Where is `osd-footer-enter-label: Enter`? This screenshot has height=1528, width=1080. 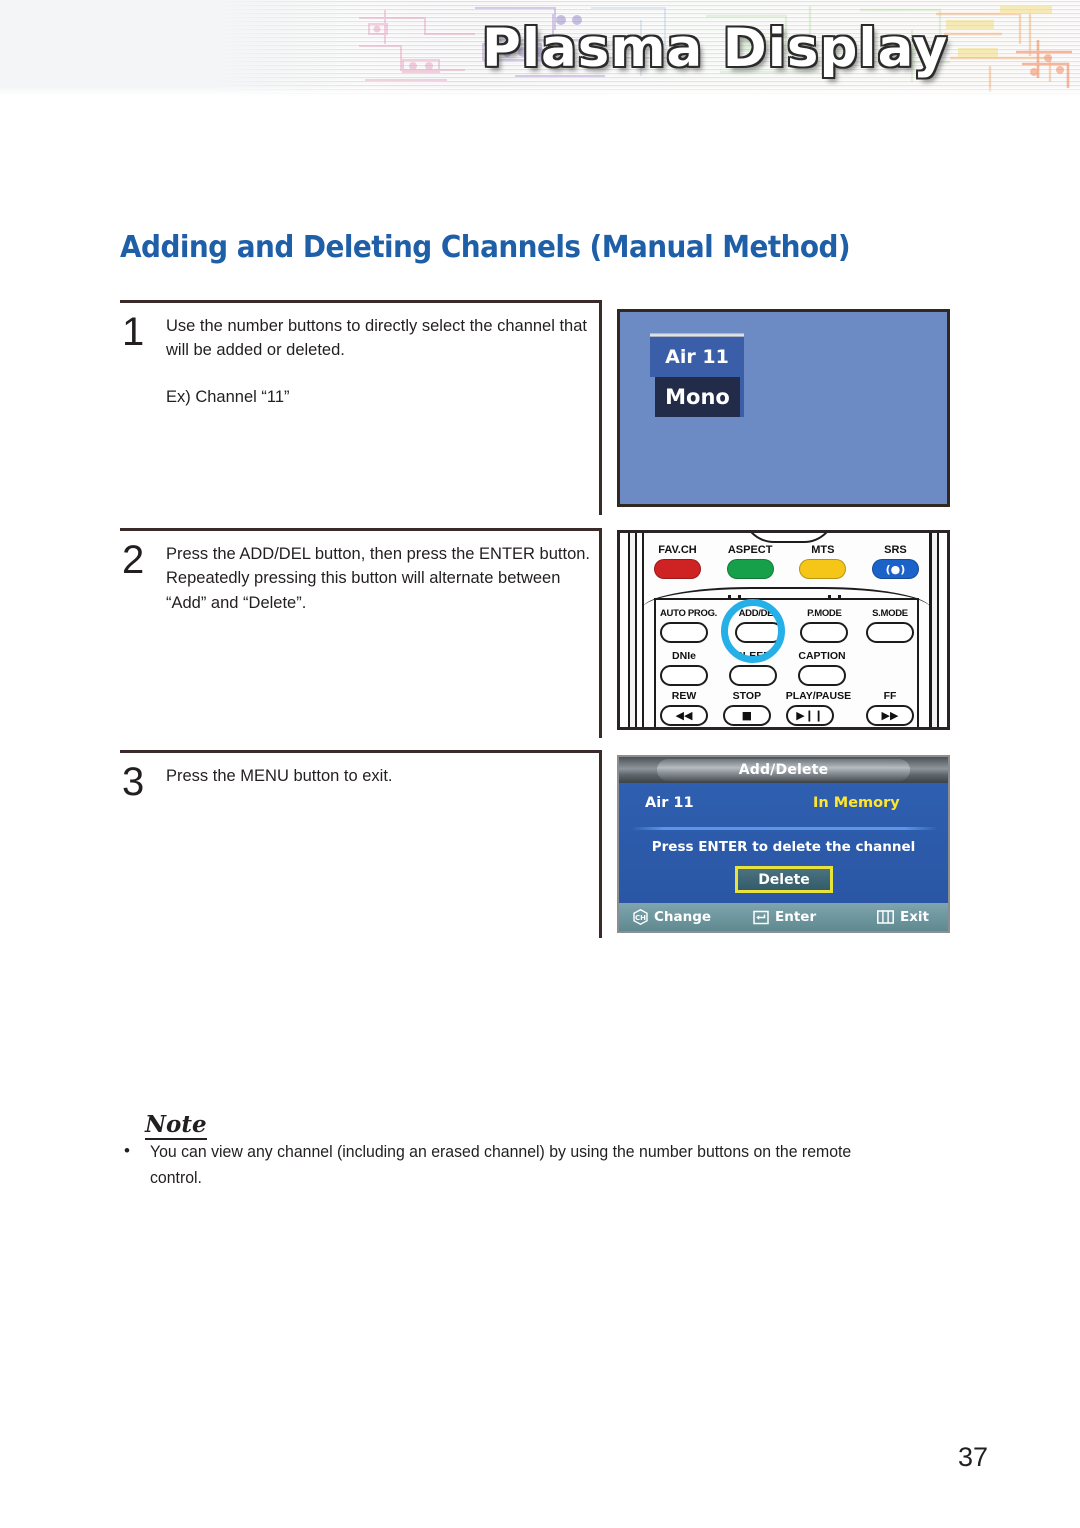 osd-footer-enter-label: Enter is located at coordinates (796, 917).